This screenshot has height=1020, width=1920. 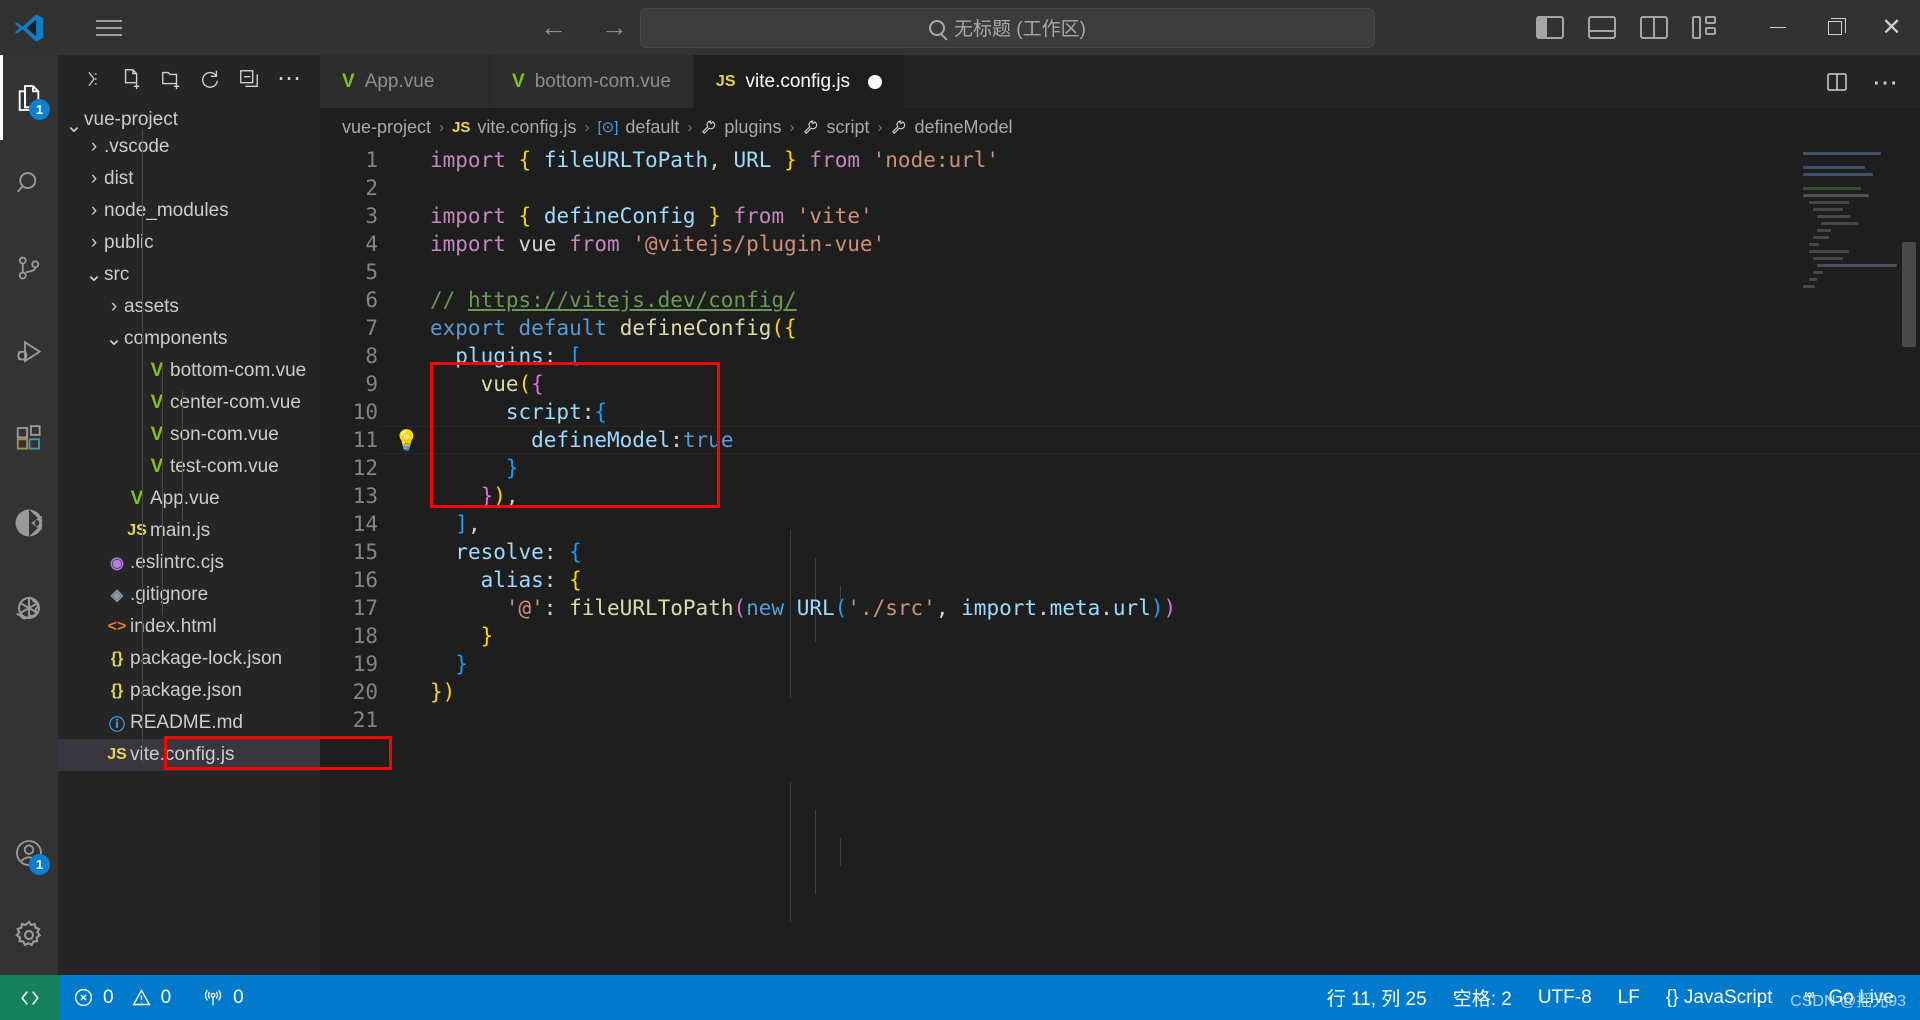 What do you see at coordinates (1565, 997) in the screenshot?
I see `status-encoding: UTF-8` at bounding box center [1565, 997].